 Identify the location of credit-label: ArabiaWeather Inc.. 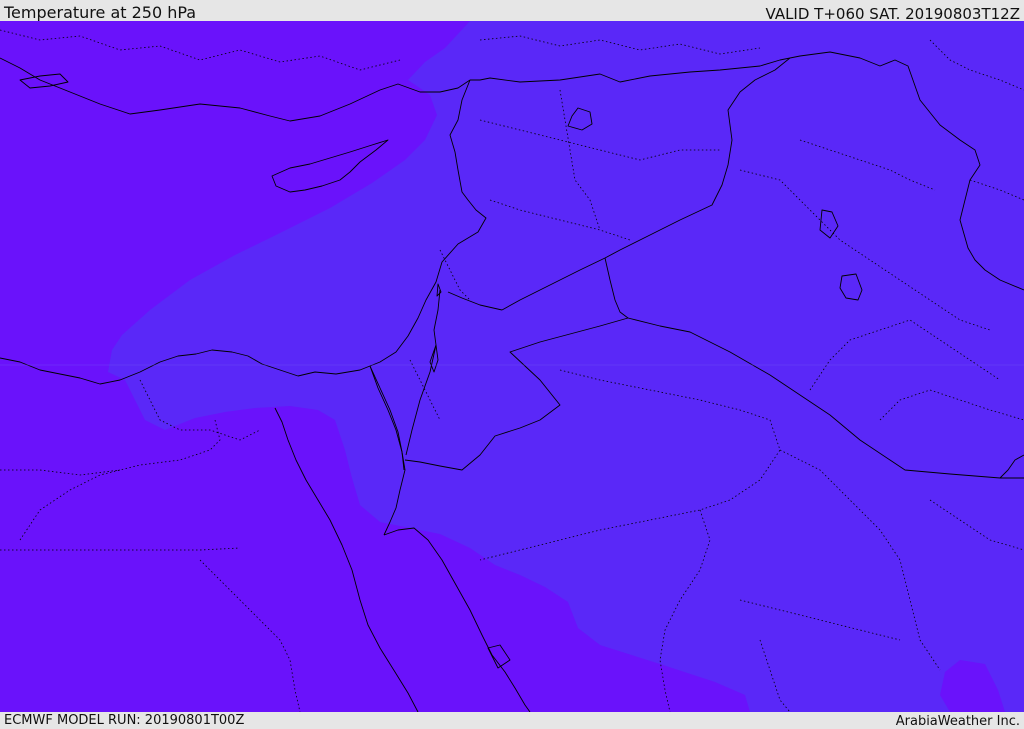
(957, 721).